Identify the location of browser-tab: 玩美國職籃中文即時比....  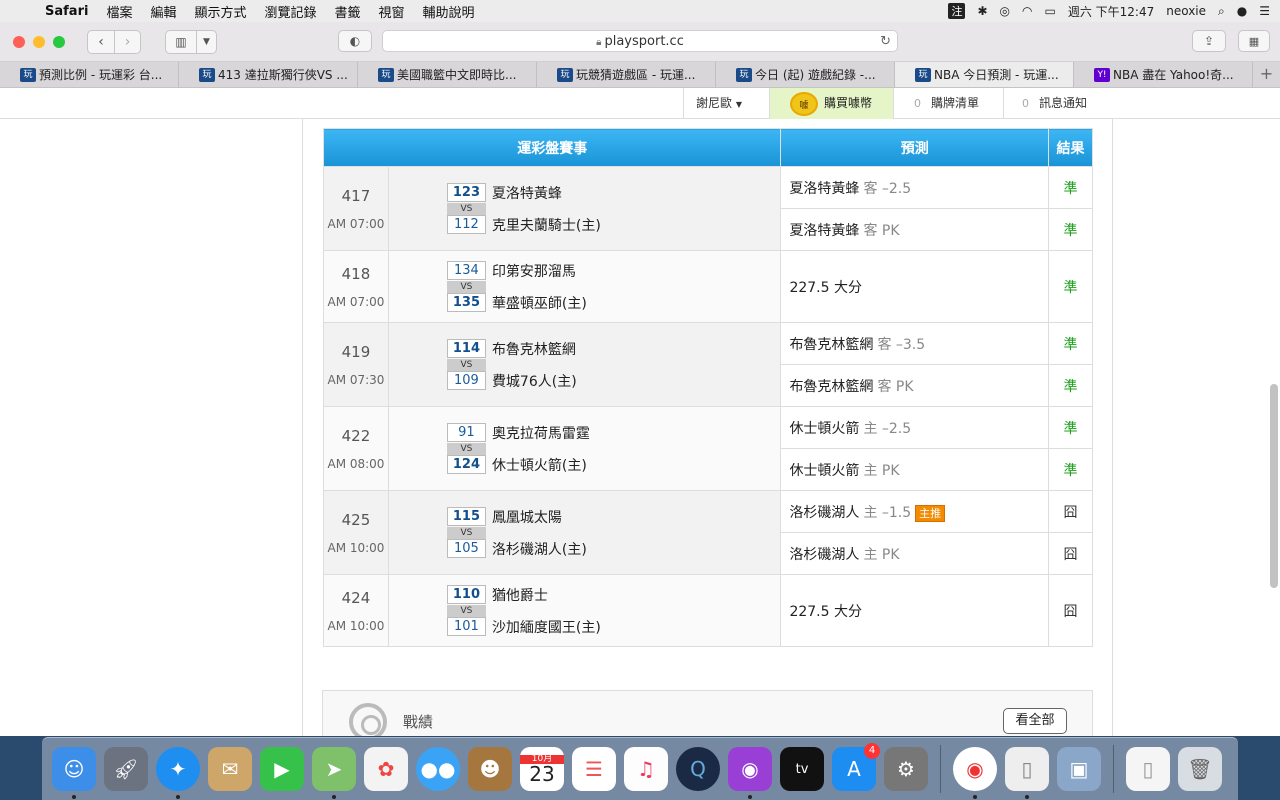
(447, 74).